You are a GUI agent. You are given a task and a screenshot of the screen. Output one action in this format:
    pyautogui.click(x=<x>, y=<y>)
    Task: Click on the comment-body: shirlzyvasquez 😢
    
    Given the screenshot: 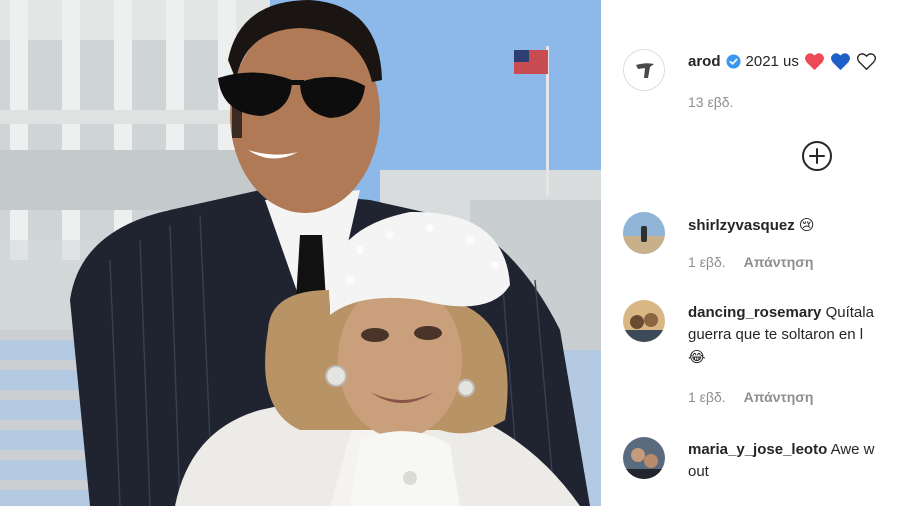 What is the action you would take?
    pyautogui.click(x=794, y=225)
    